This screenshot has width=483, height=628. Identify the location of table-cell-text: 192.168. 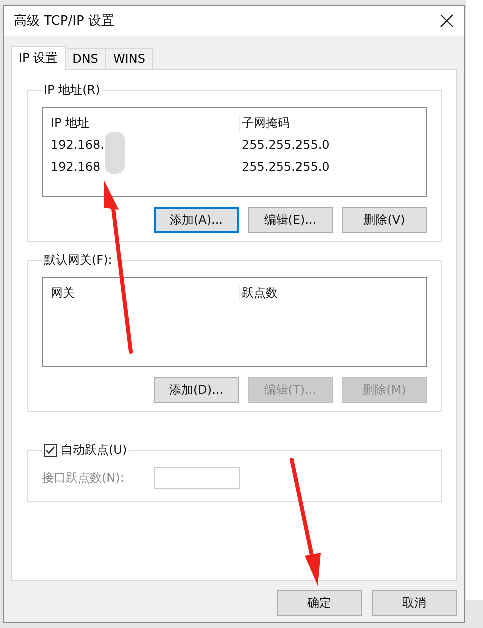
(76, 167).